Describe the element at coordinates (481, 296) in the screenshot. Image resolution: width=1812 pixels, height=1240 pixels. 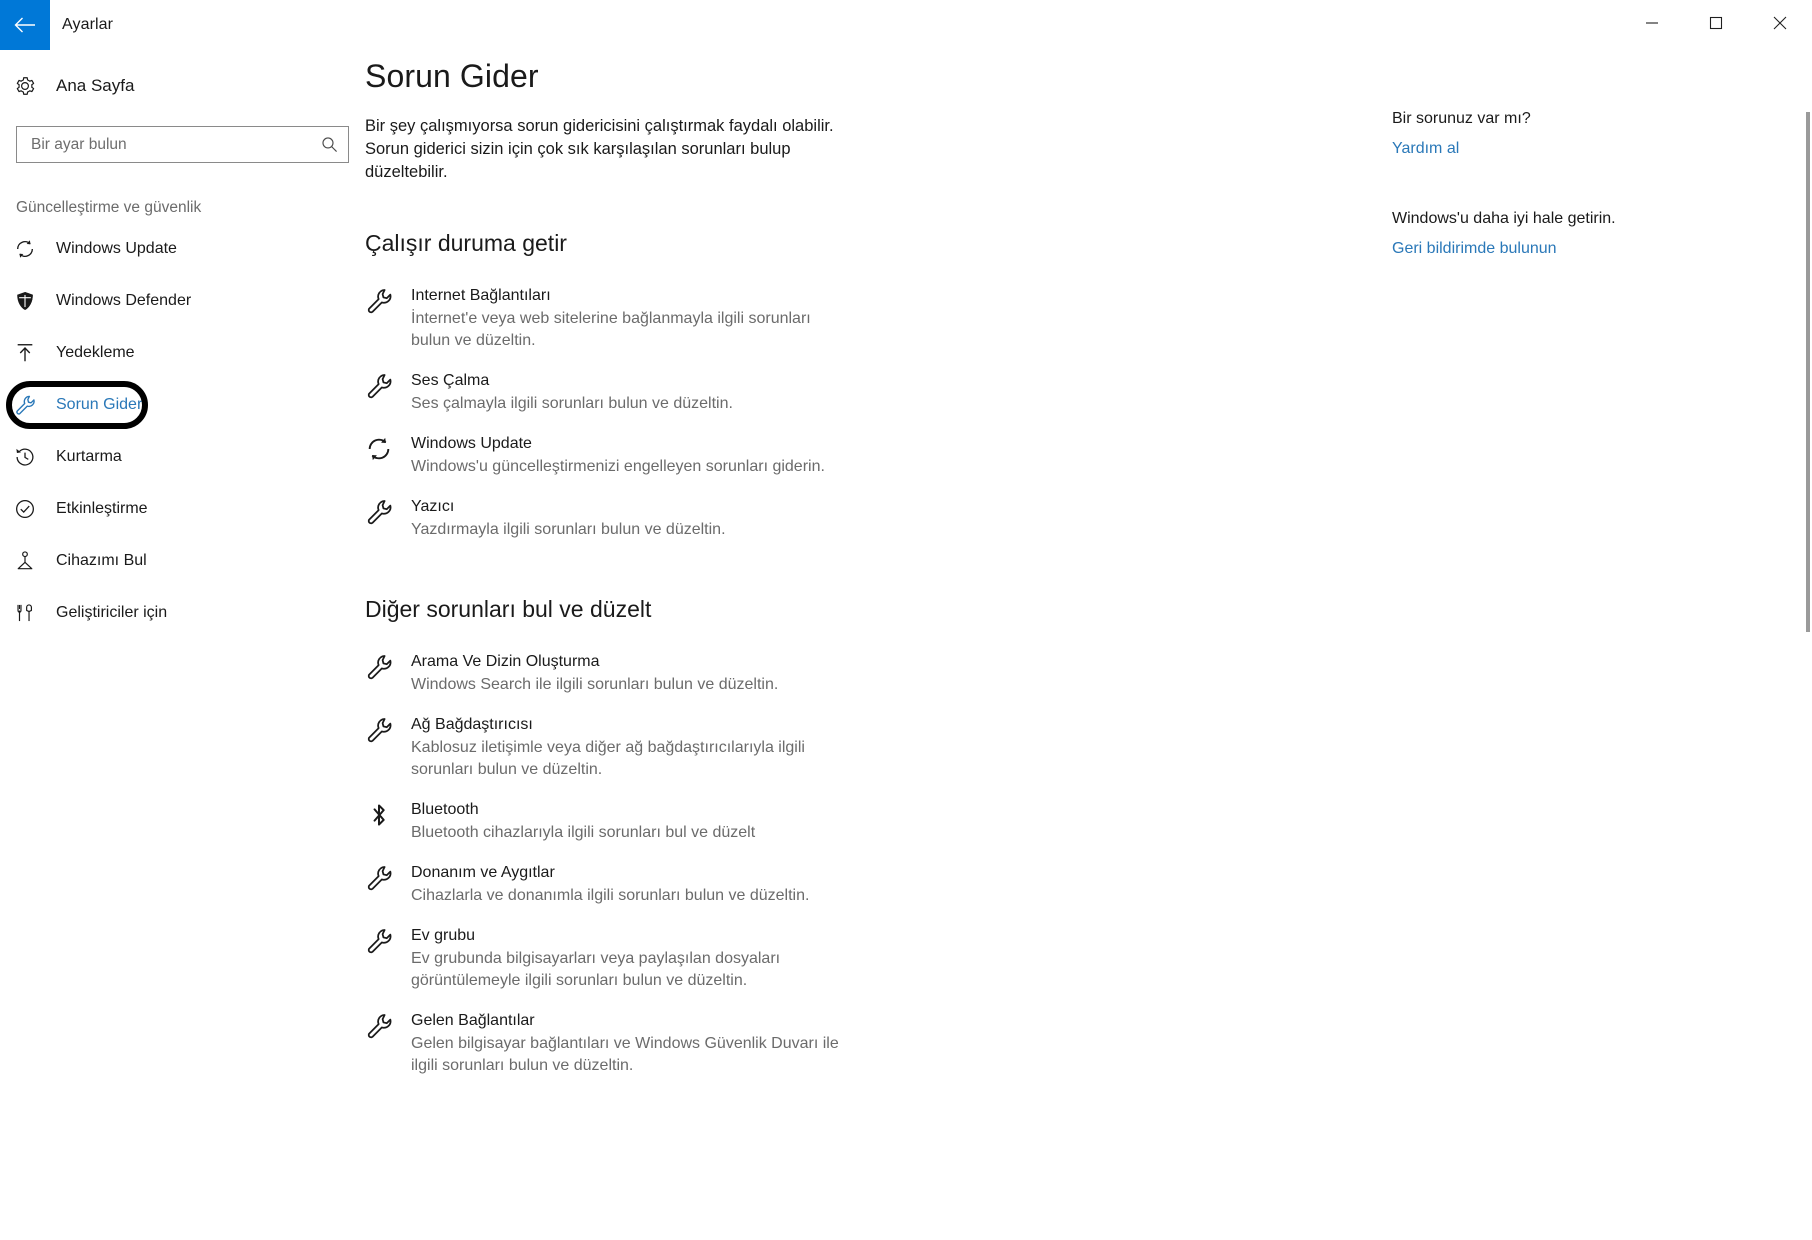
I see `troubleshooter-name: Internet Bağlantıları` at that location.